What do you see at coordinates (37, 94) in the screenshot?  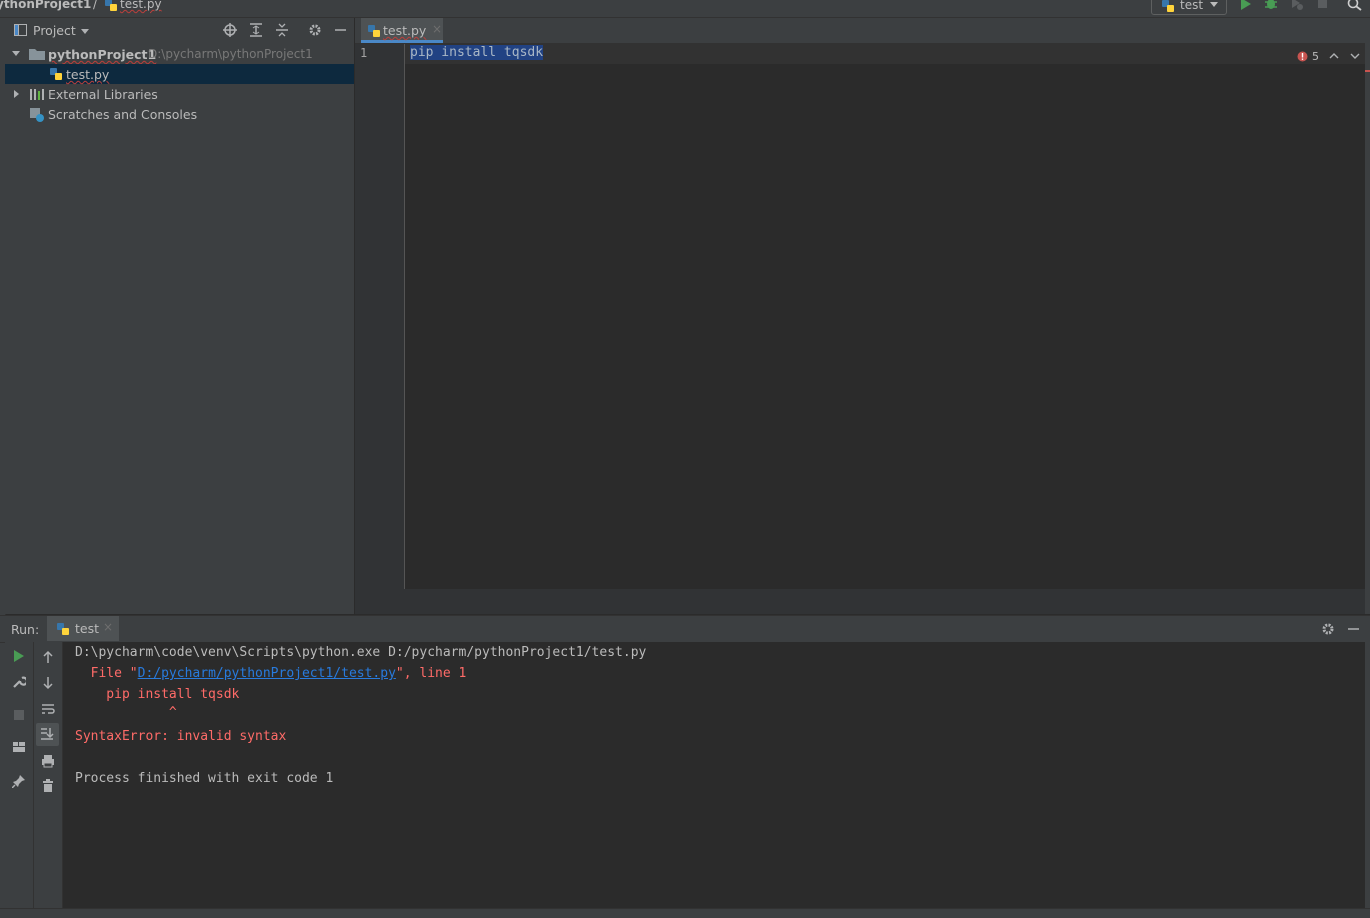 I see `library-icon` at bounding box center [37, 94].